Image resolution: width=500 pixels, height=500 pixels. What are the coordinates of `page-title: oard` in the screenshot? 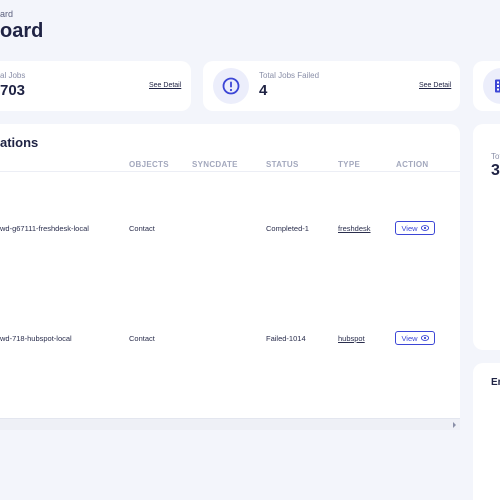 It's located at (22, 31).